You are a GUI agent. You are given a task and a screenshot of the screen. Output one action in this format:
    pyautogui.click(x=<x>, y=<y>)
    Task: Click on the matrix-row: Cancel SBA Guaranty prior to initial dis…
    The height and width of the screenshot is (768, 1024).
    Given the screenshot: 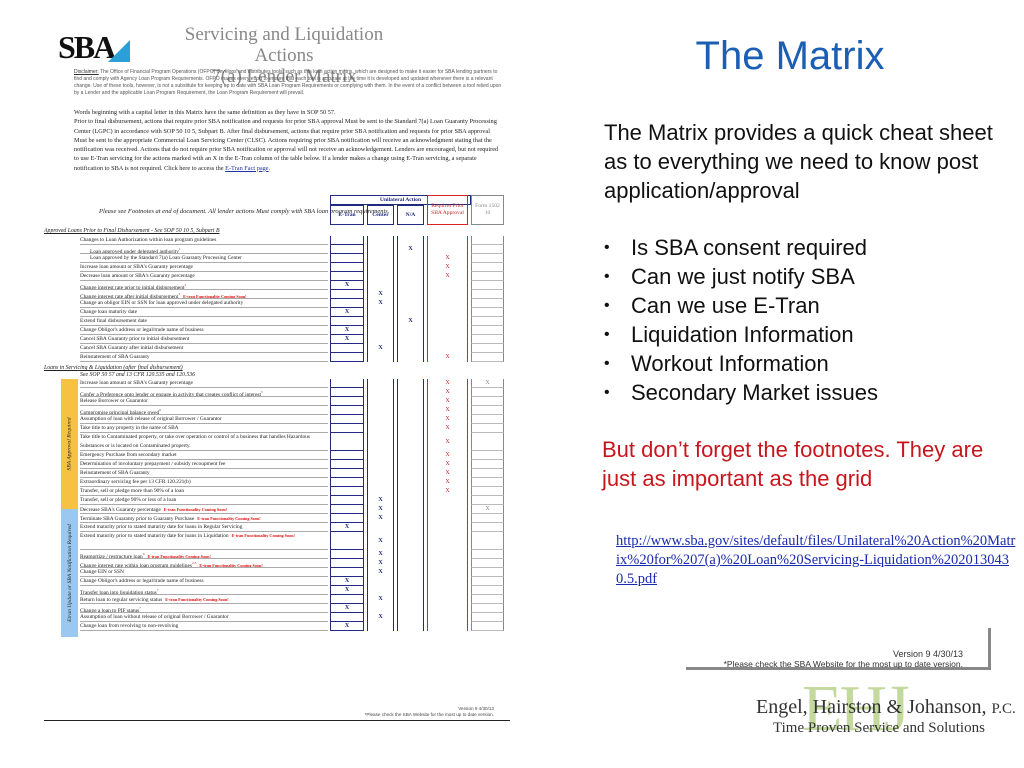 What is the action you would take?
    pyautogui.click(x=279, y=339)
    